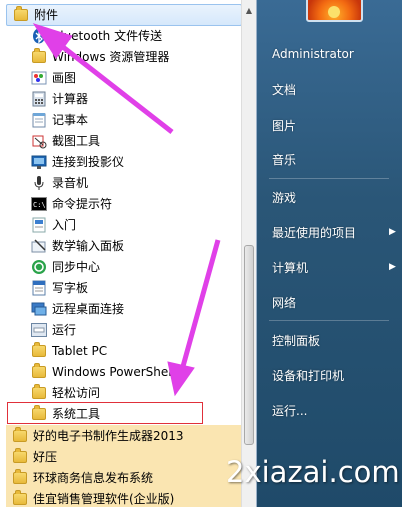  Describe the element at coordinates (39, 120) in the screenshot. I see `notepad-icon` at that location.